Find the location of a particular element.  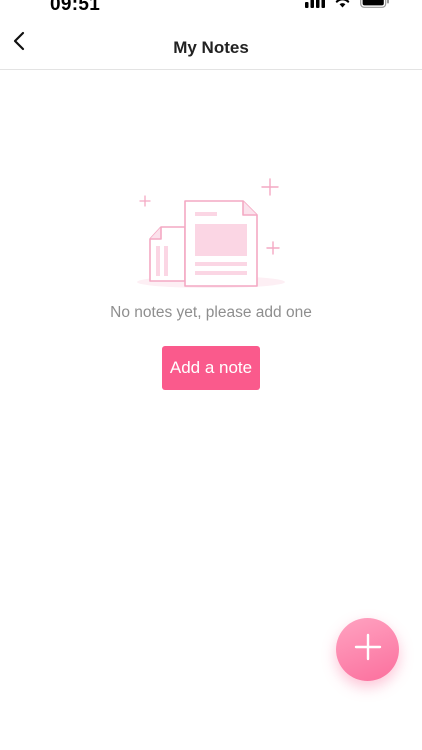

app-header: My Notes is located at coordinates (211, 46).